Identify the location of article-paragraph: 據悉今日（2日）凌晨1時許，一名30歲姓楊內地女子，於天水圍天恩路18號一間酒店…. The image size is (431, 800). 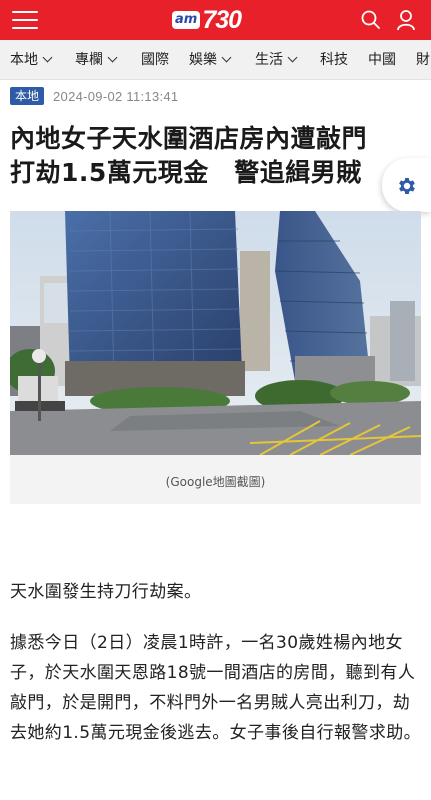
(216, 688).